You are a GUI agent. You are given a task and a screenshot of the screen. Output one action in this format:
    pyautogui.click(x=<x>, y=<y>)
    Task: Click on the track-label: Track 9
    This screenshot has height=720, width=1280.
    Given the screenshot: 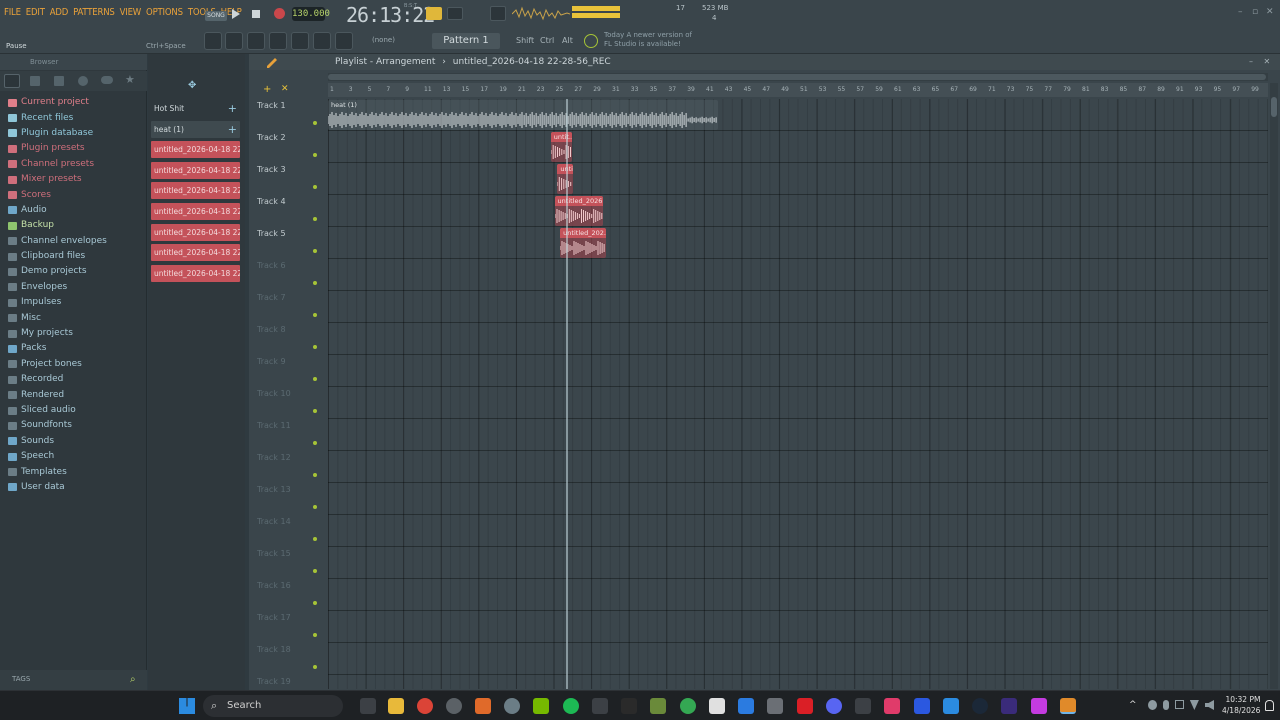 What is the action you would take?
    pyautogui.click(x=271, y=361)
    